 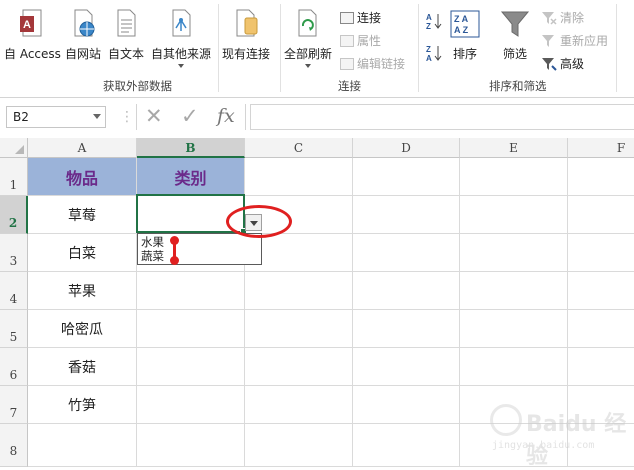 I want to click on cell-f4, so click(x=601, y=291).